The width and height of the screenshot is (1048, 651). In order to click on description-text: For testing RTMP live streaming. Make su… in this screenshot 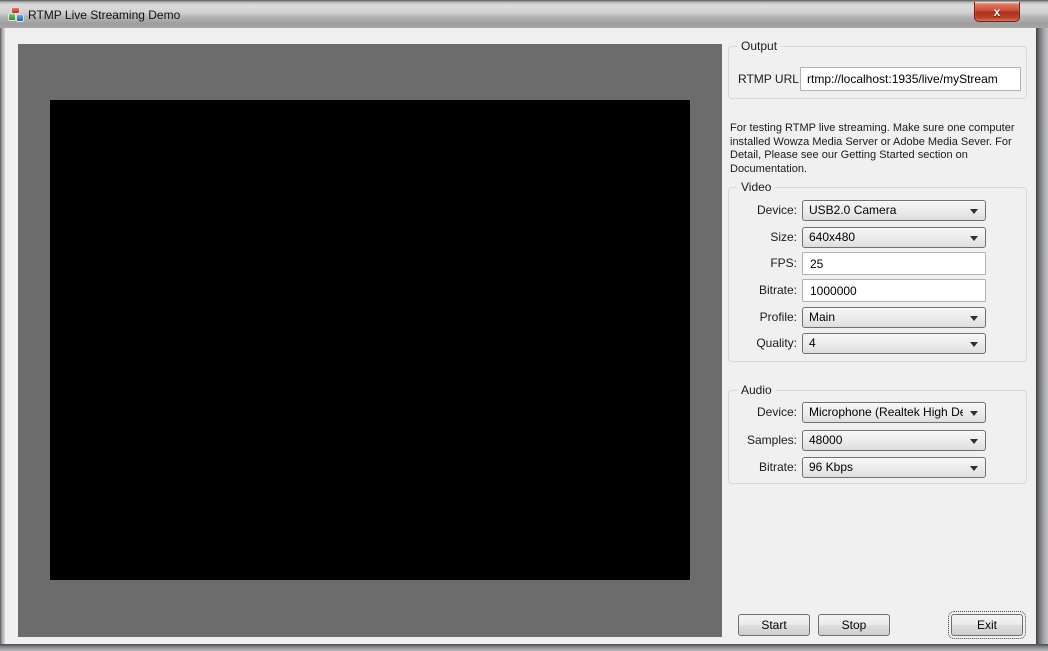, I will do `click(872, 148)`.